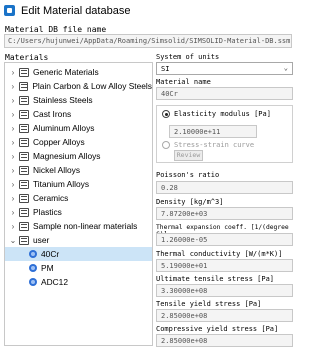 The image size is (320, 348). I want to click on tree-item-plastics: › Plastics, so click(78, 212).